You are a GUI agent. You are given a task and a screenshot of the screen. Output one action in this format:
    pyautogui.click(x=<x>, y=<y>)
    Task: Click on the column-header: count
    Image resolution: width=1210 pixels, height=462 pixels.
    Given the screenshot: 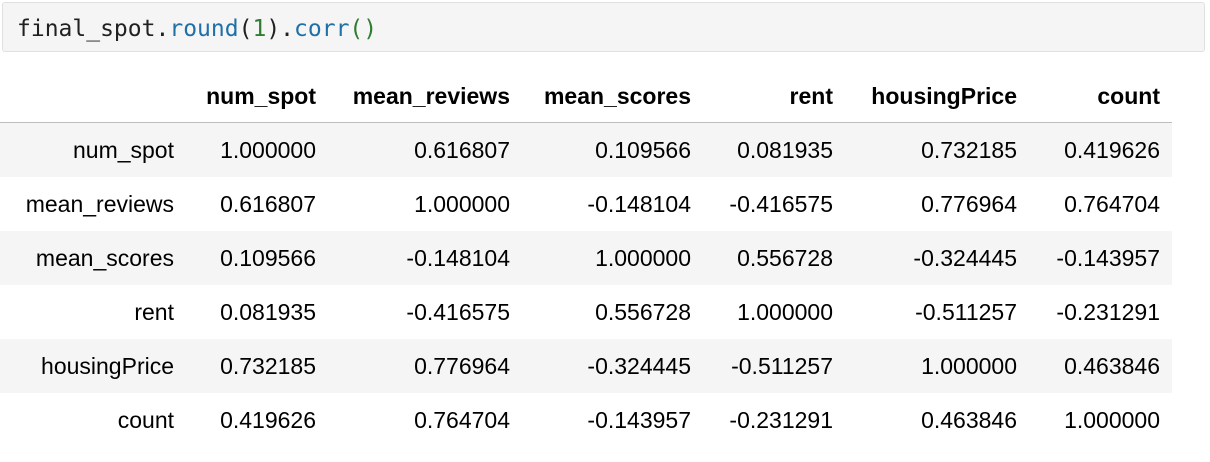 What is the action you would take?
    pyautogui.click(x=1100, y=96)
    